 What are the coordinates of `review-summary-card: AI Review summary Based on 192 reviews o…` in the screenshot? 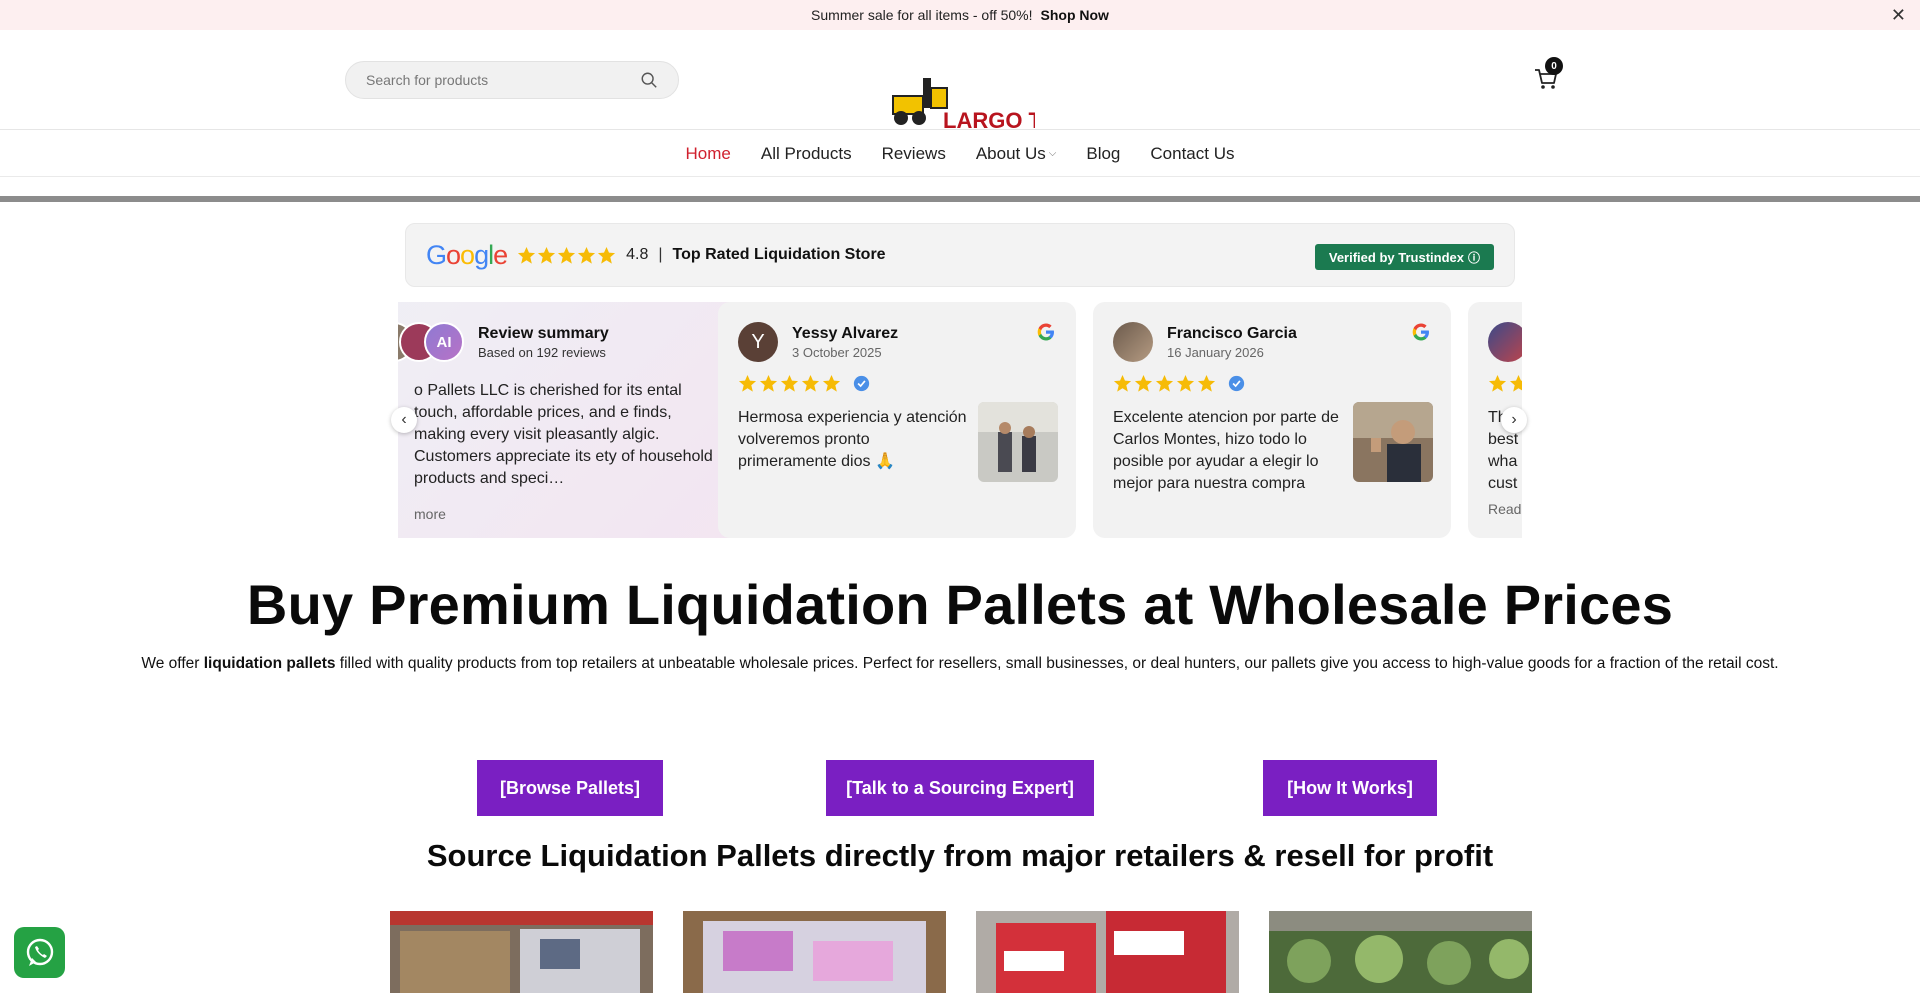 It's located at (570, 420).